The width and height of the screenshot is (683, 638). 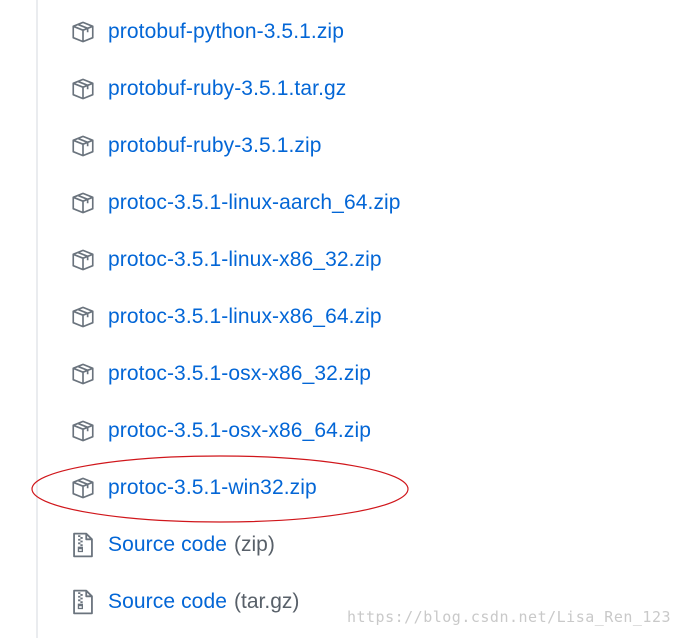 I want to click on source-code-format: (zip), so click(x=254, y=544).